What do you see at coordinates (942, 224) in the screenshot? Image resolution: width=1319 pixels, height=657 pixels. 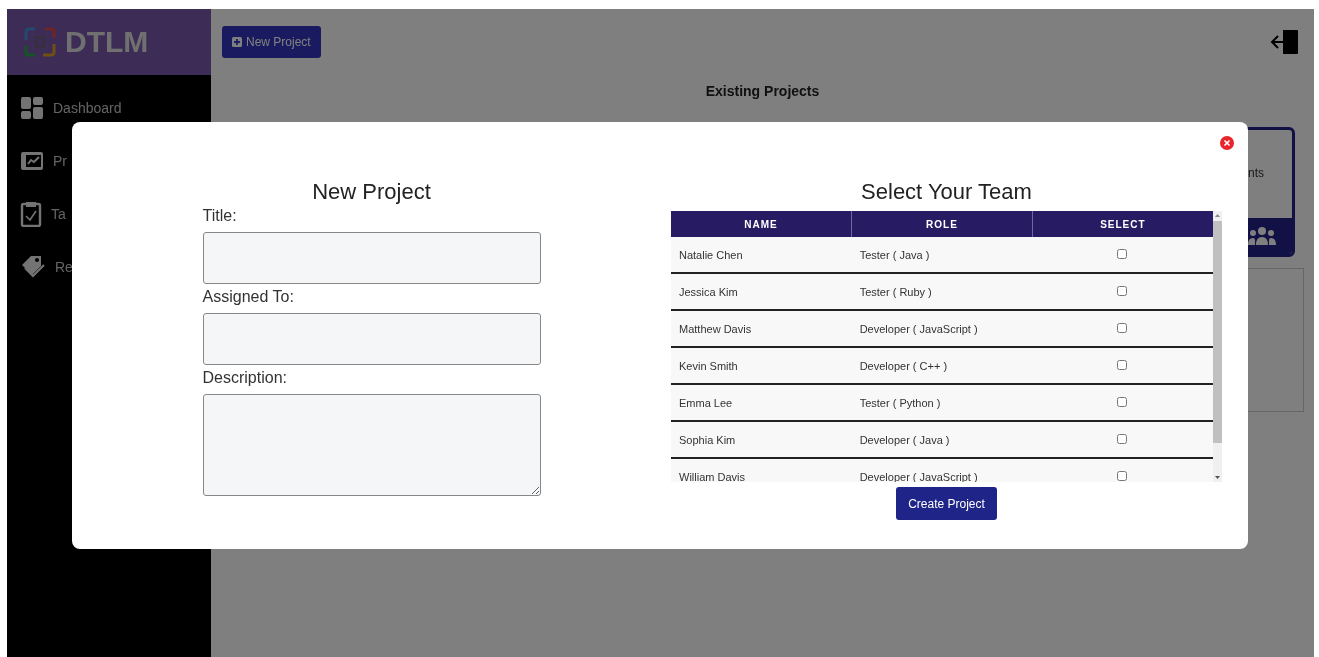 I see `column-header: ROLE` at bounding box center [942, 224].